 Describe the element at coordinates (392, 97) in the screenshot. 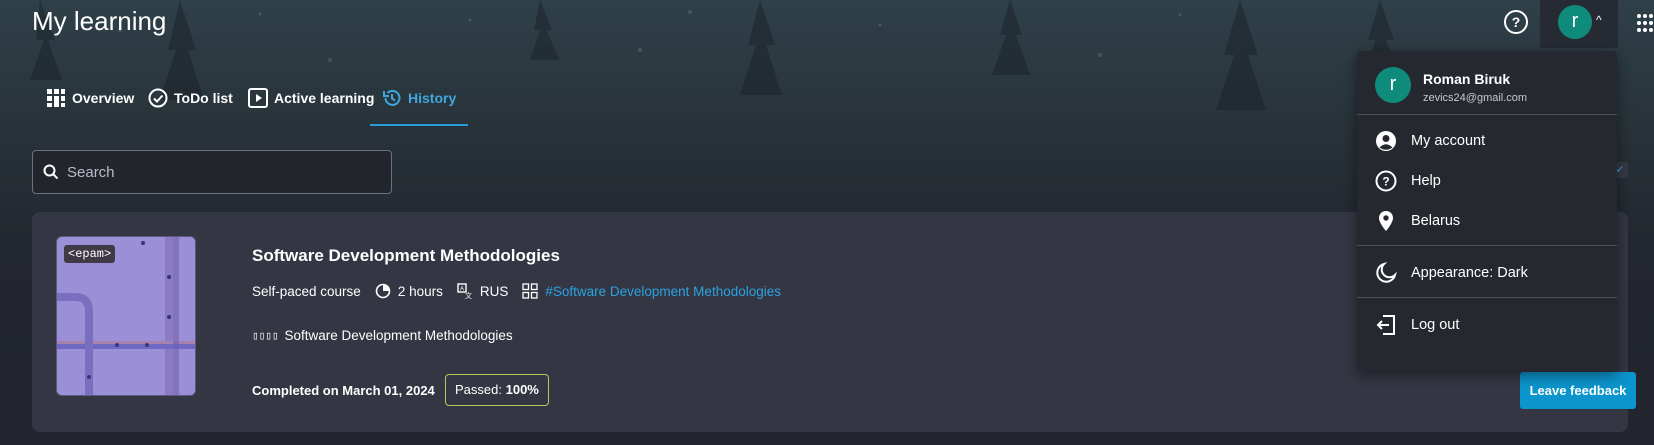

I see `history-icon` at that location.